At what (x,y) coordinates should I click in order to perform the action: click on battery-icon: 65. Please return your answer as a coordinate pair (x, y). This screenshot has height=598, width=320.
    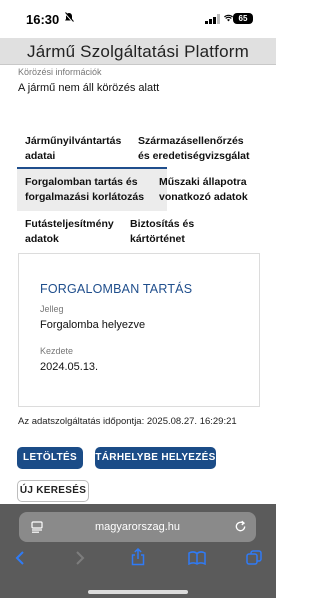
    Looking at the image, I should click on (243, 18).